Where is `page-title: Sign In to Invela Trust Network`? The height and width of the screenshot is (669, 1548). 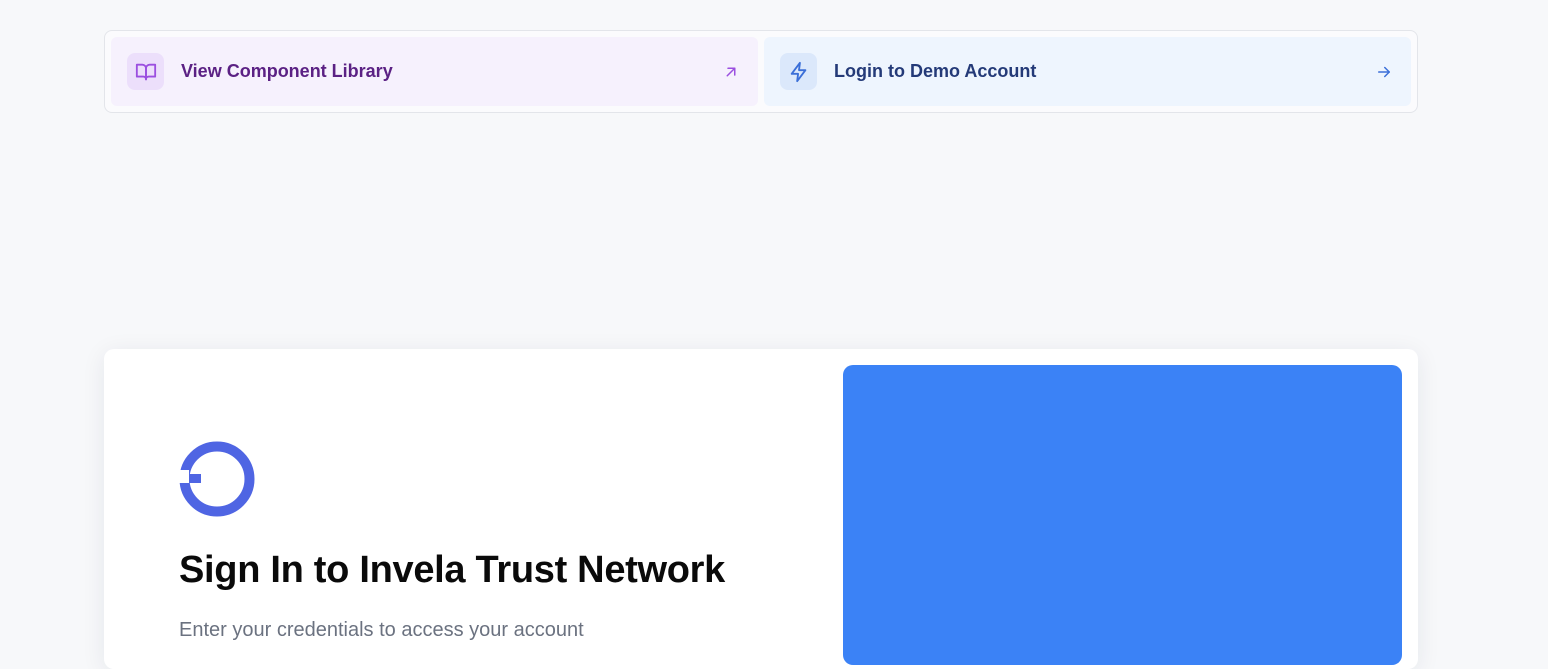 page-title: Sign In to Invela Trust Network is located at coordinates (452, 570).